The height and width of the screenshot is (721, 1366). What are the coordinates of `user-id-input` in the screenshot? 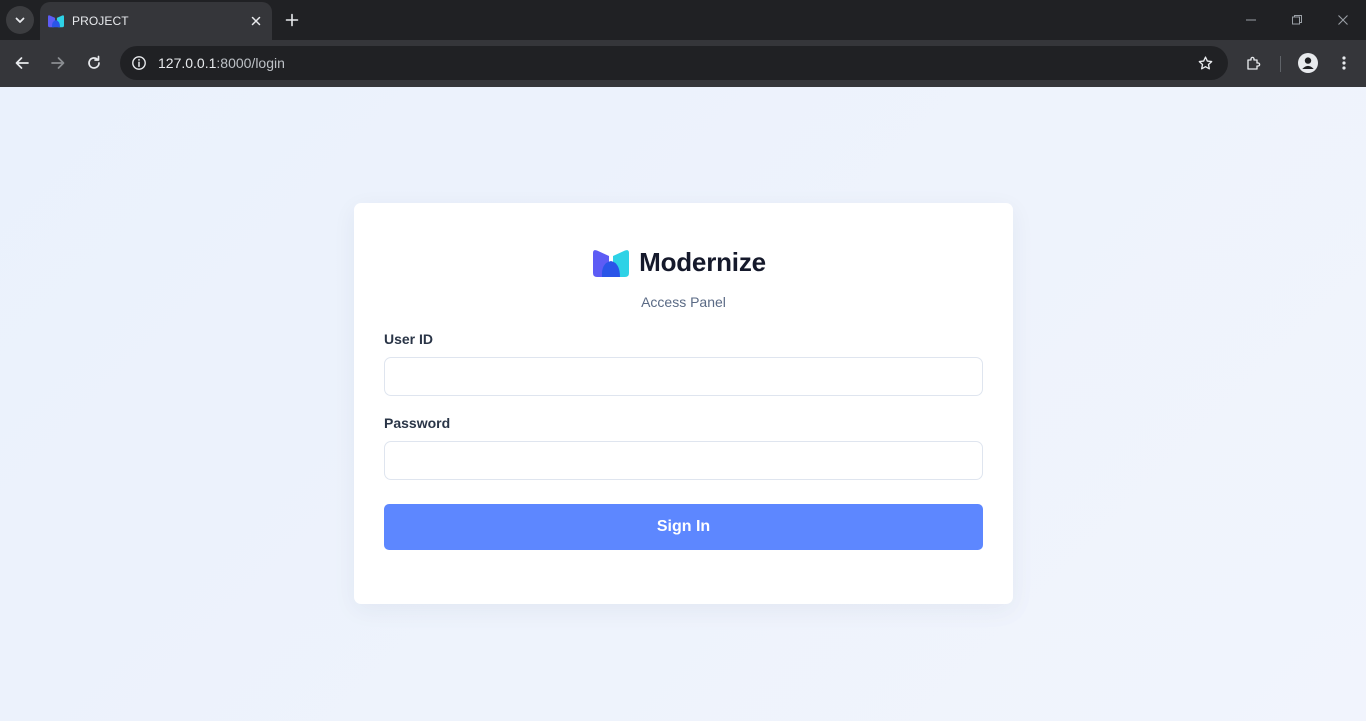 It's located at (683, 376).